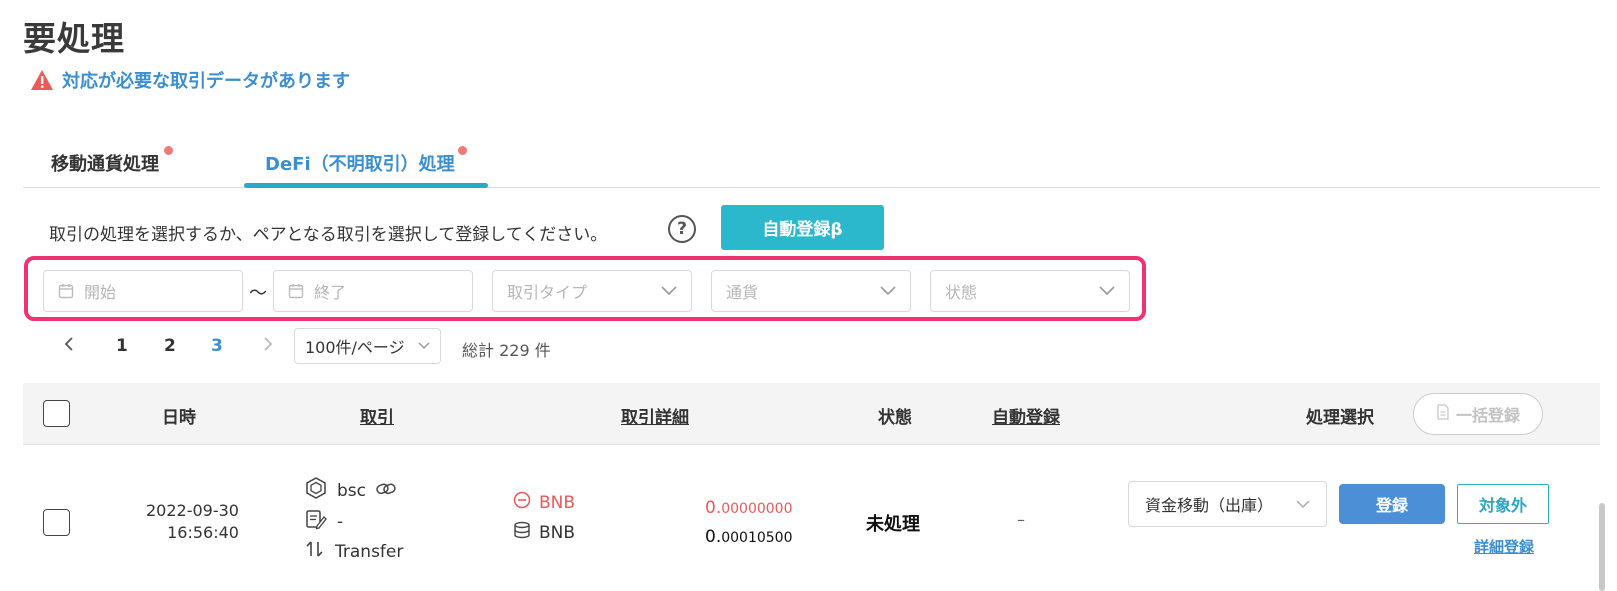  What do you see at coordinates (42, 80) in the screenshot?
I see `warning-icon` at bounding box center [42, 80].